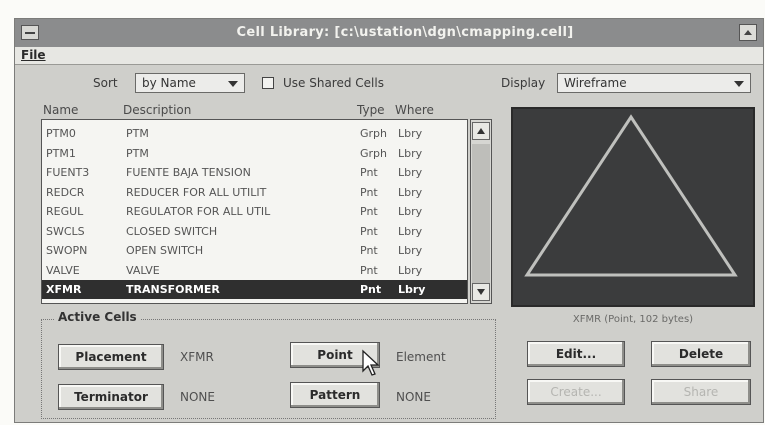 The image size is (765, 425). I want to click on sort-dropdown: by Name, so click(190, 83).